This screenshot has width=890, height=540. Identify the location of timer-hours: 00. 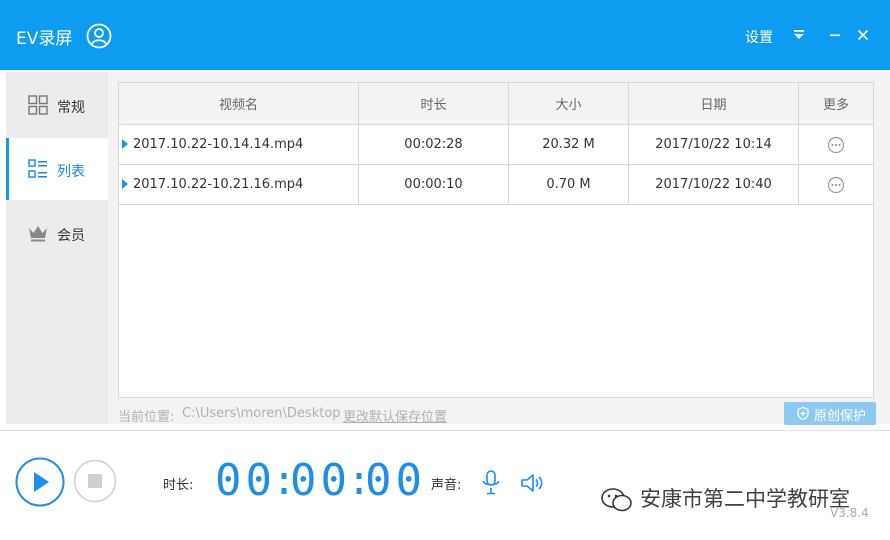
(245, 480).